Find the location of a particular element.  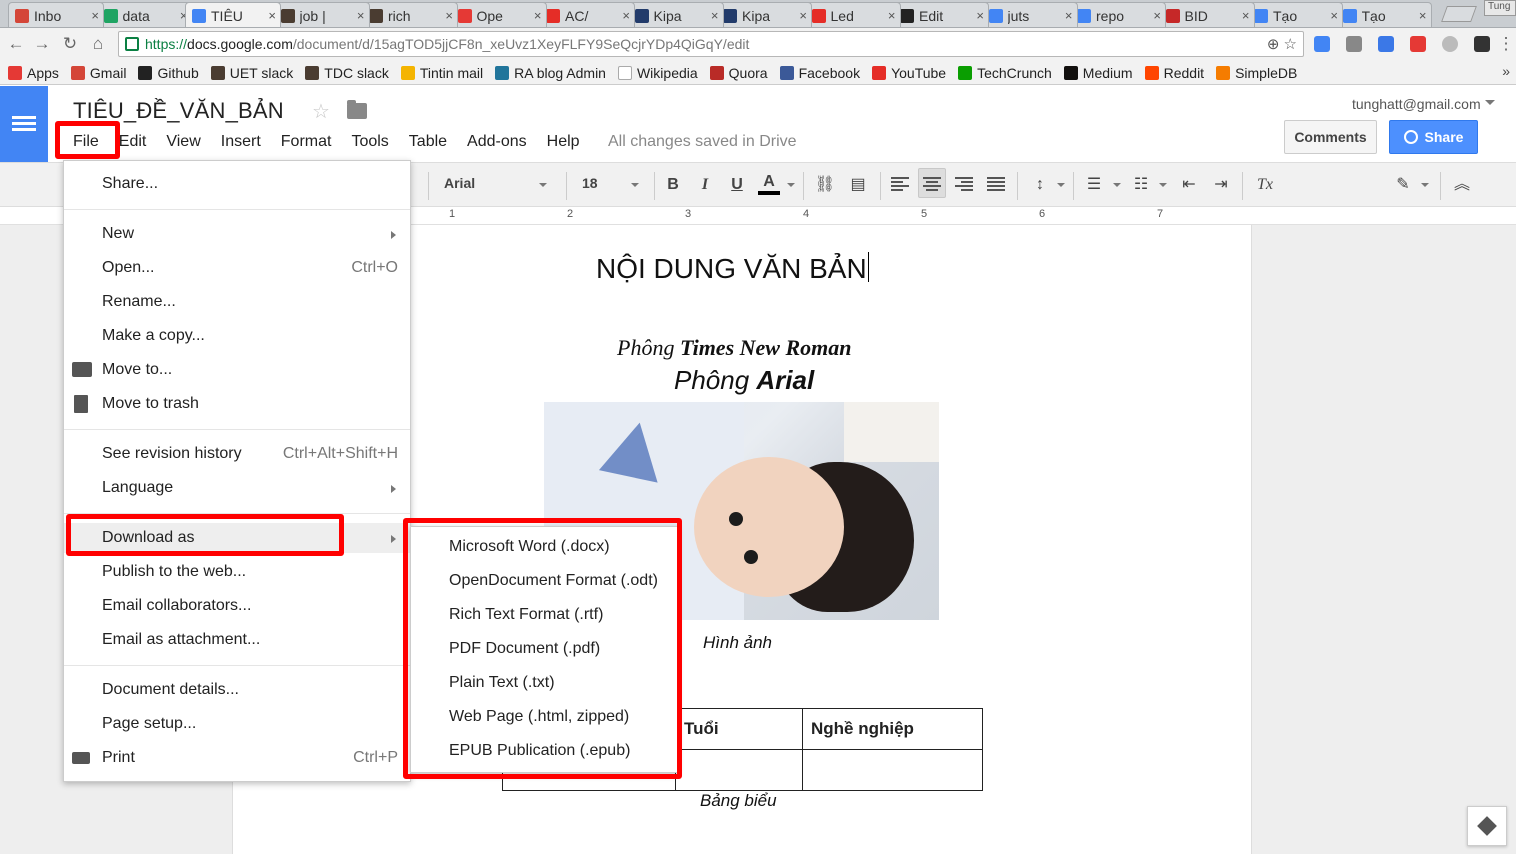

increase-indent-icon: ⇥ is located at coordinates (1221, 185).